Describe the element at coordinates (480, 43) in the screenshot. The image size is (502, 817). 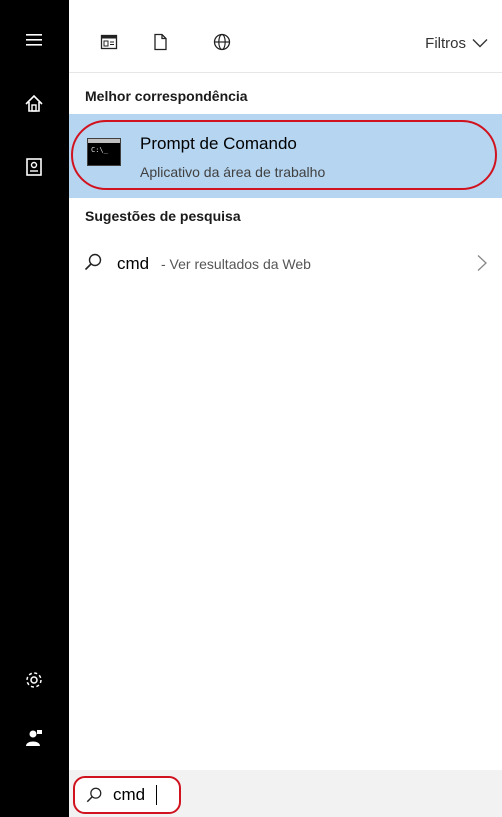
I see `chevron-down-icon` at that location.